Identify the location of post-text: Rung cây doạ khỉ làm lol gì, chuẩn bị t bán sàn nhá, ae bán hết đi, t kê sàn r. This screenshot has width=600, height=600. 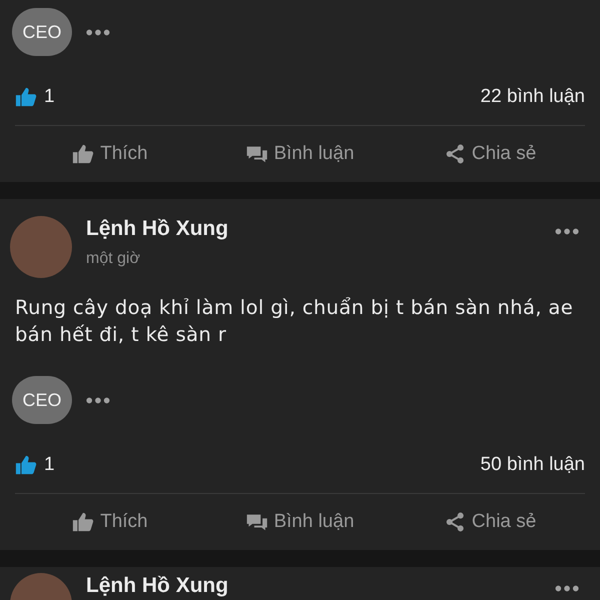
(294, 321).